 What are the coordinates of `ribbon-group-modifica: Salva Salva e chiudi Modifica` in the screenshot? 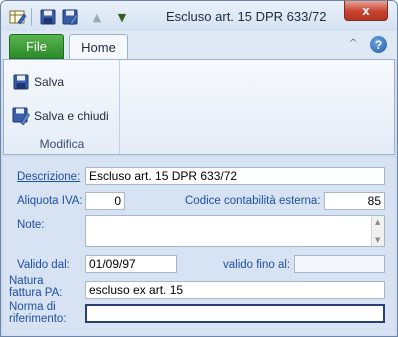 It's located at (62, 107).